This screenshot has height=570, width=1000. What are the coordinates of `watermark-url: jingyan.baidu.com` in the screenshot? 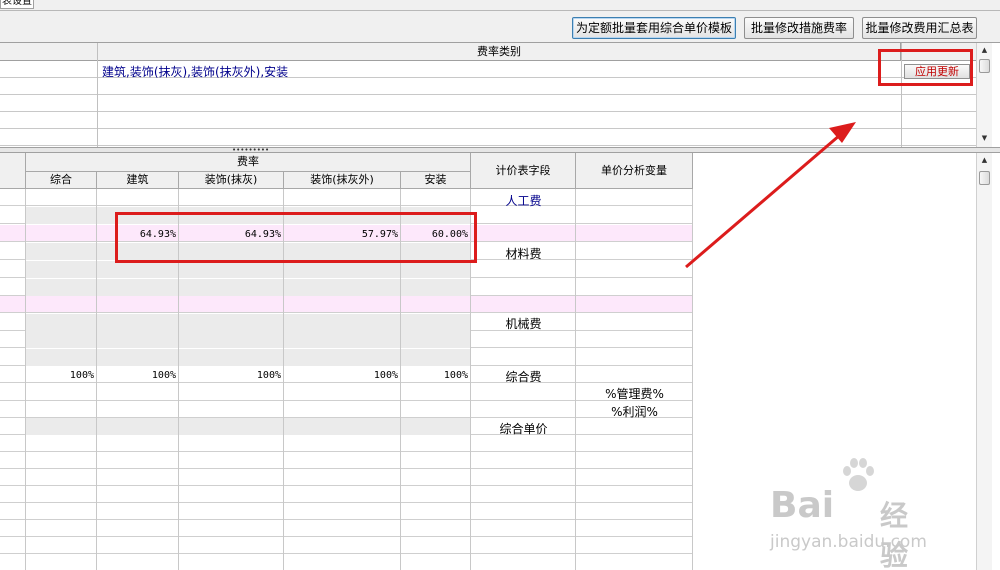 It's located at (848, 542).